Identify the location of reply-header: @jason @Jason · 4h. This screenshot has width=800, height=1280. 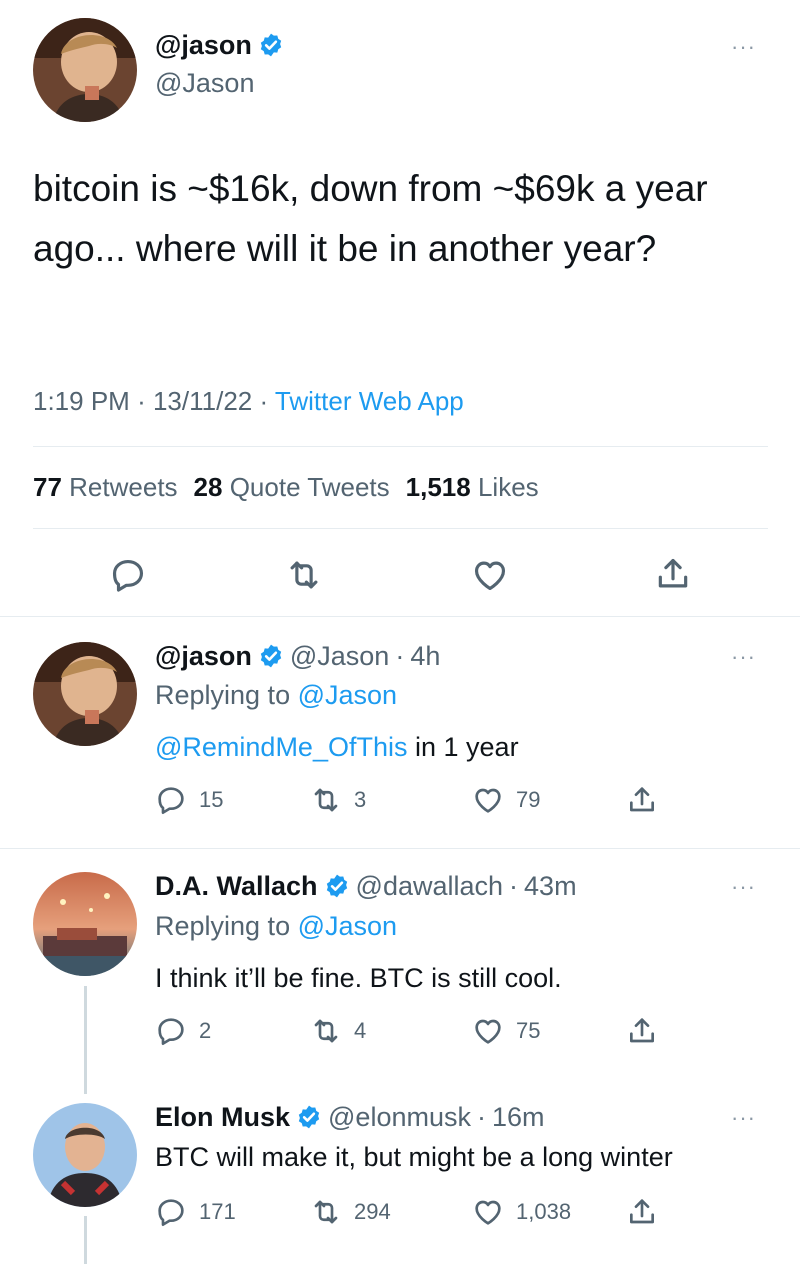
(297, 656).